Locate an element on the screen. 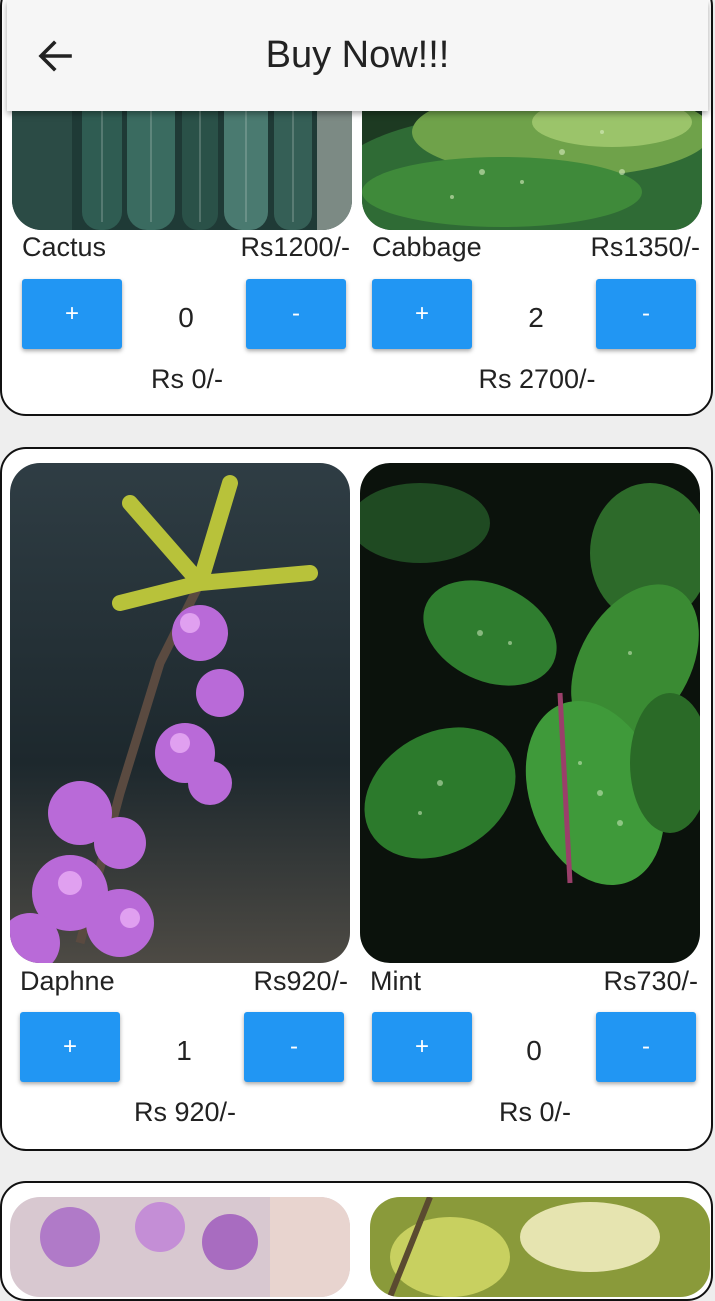 This screenshot has height=1301, width=715. product-name: Cactus is located at coordinates (64, 247).